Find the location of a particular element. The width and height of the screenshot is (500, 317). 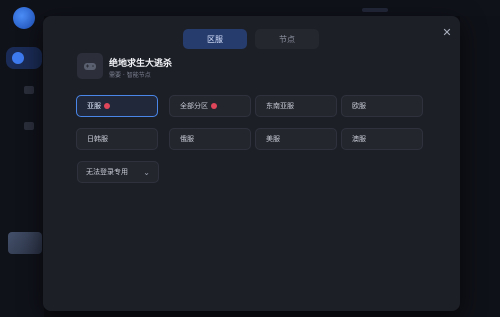

avatar is located at coordinates (25, 243).